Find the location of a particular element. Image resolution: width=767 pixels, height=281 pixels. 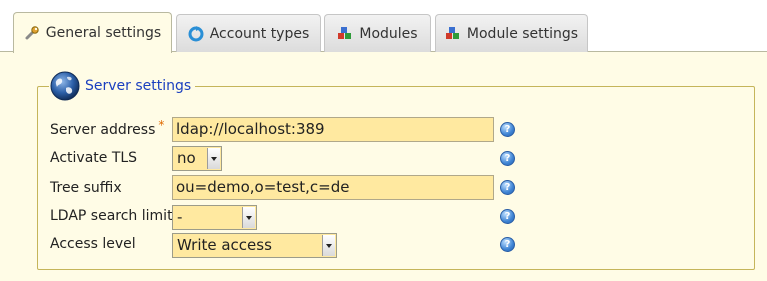

select-value: Write access is located at coordinates (224, 245).